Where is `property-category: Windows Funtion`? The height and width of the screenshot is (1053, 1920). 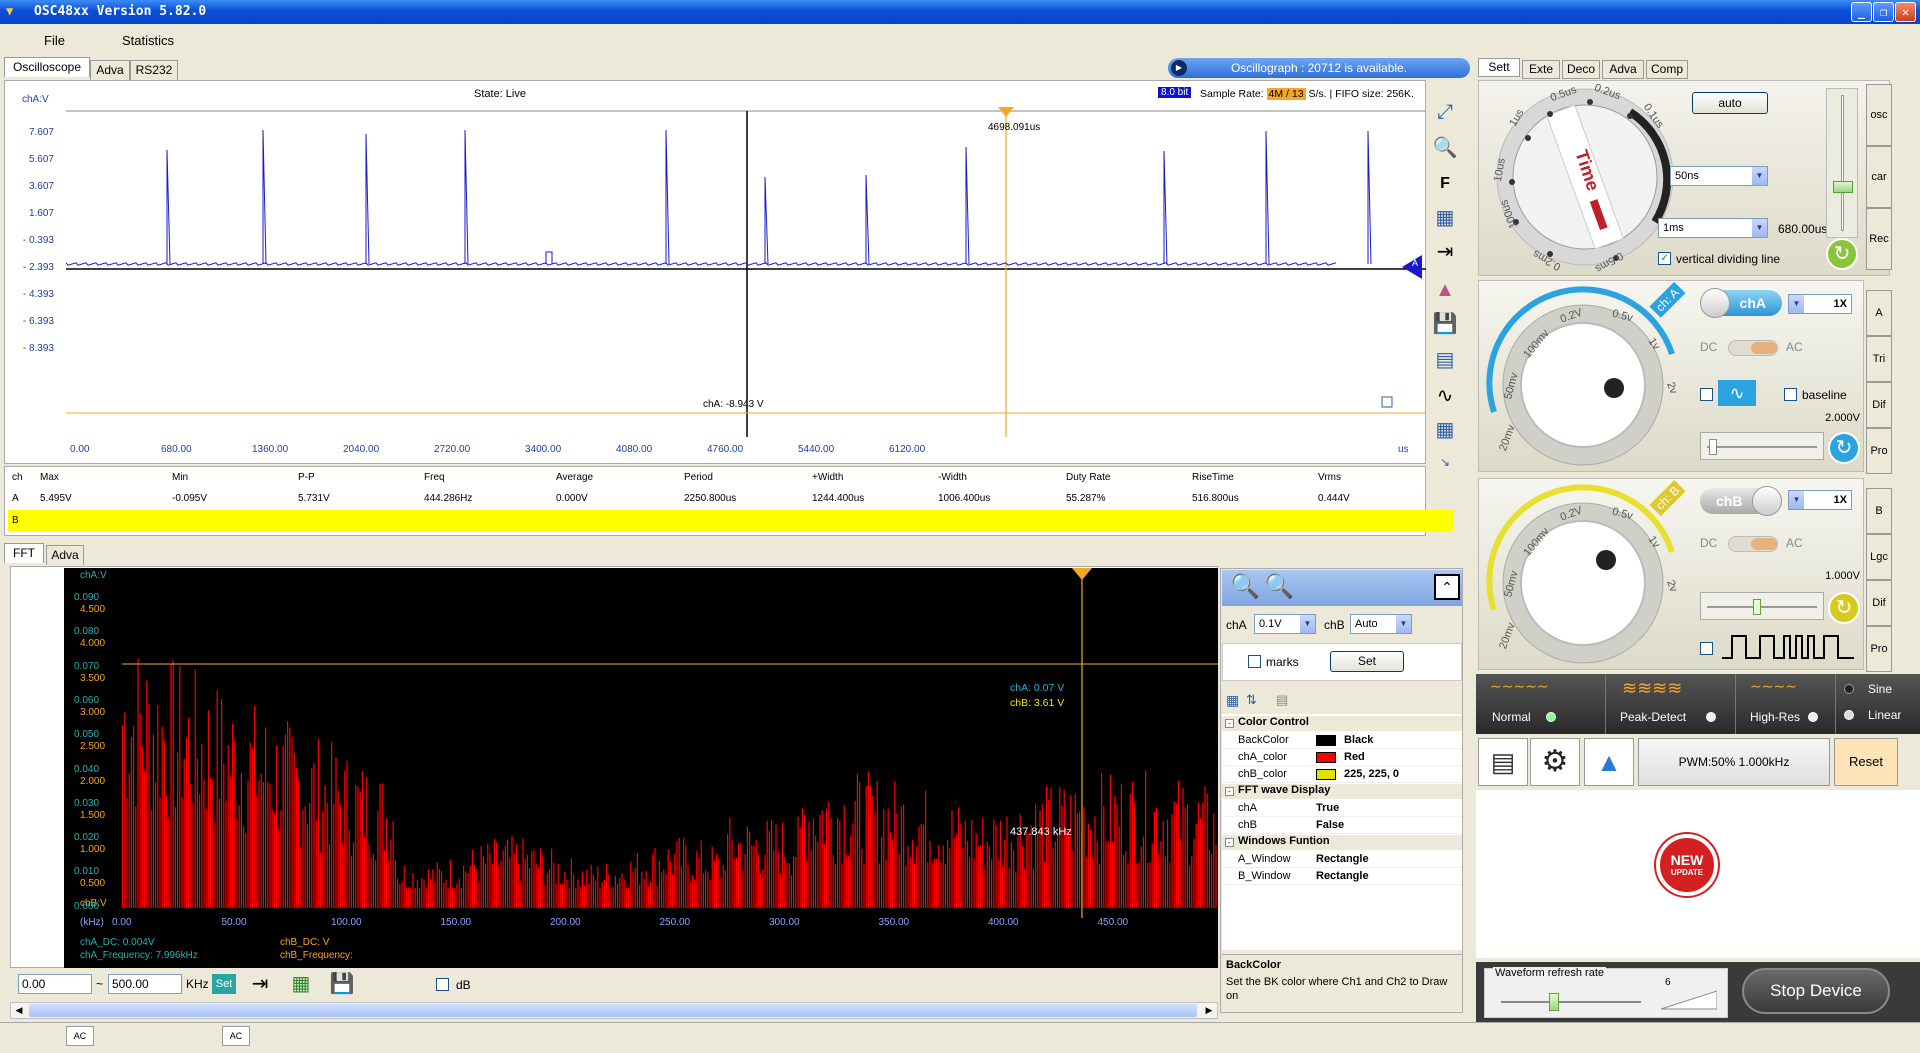 property-category: Windows Funtion is located at coordinates (1342, 842).